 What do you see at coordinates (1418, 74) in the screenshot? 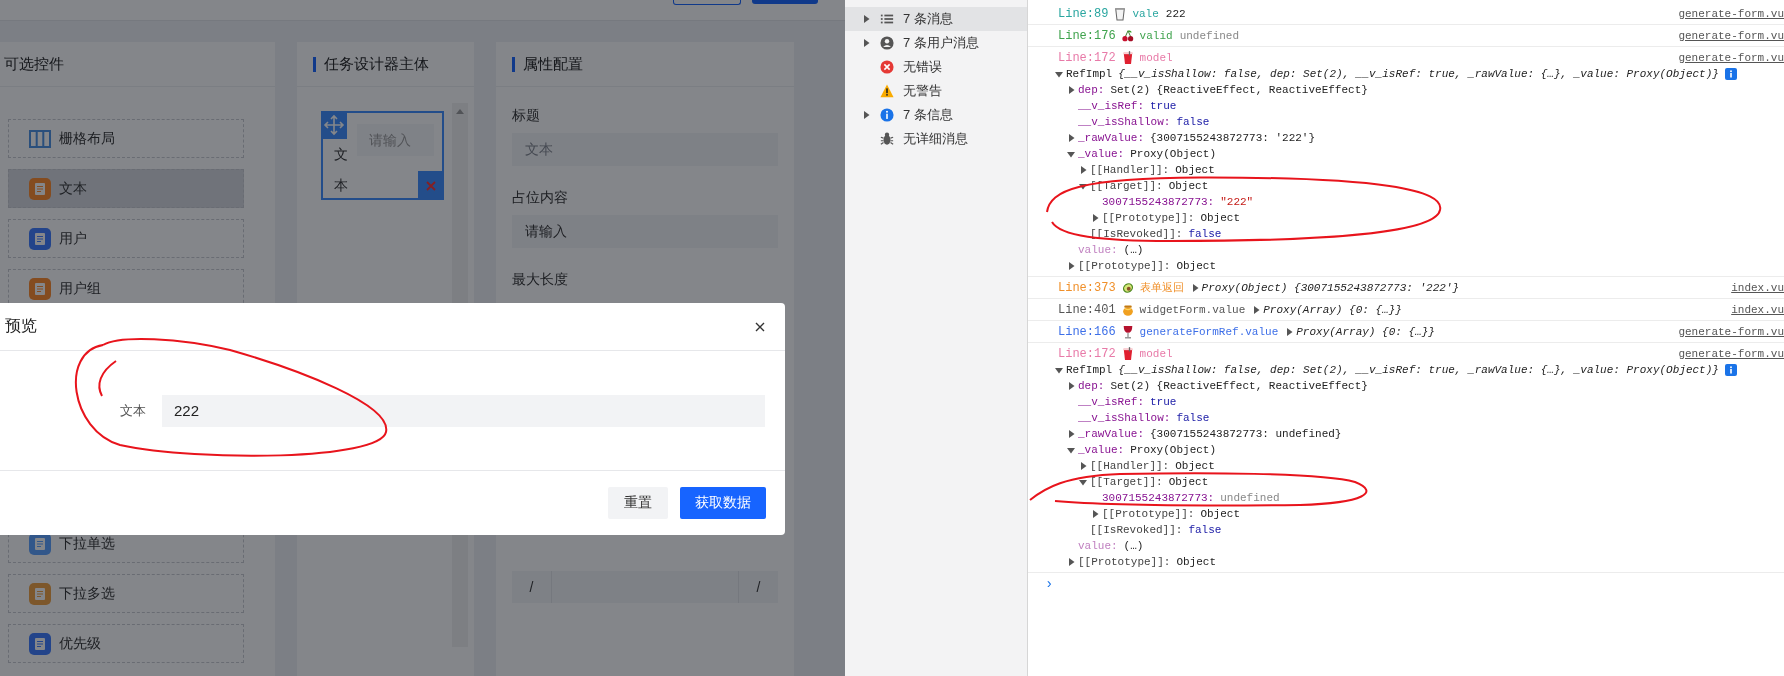
I see `property-value: {__v_isShallow: false, dep: Set(2), __v_isRef: true, _rawValue: {…}, _value: Proxy(Object)}` at bounding box center [1418, 74].